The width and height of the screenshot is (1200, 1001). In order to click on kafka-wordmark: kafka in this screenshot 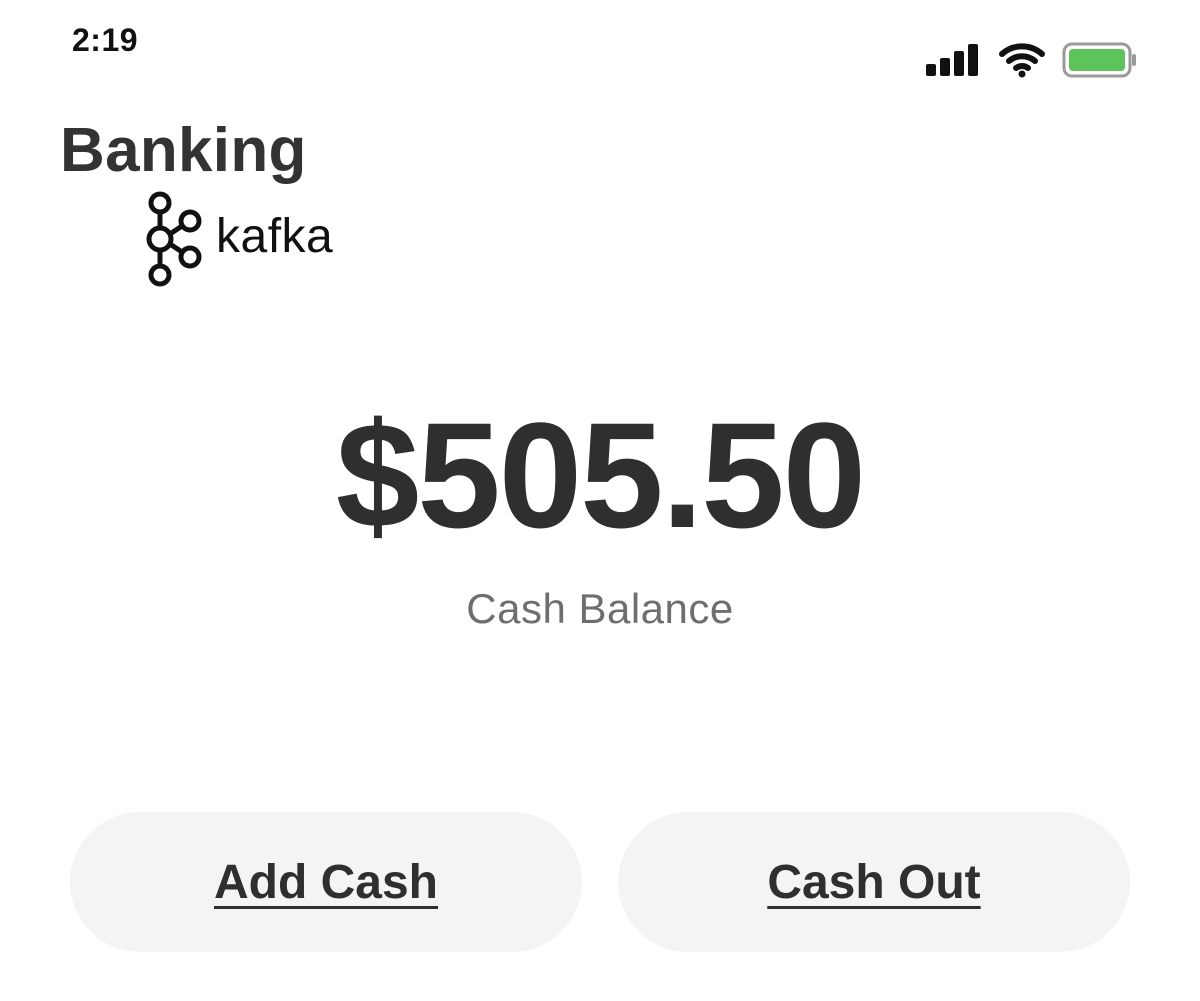, I will do `click(275, 236)`.